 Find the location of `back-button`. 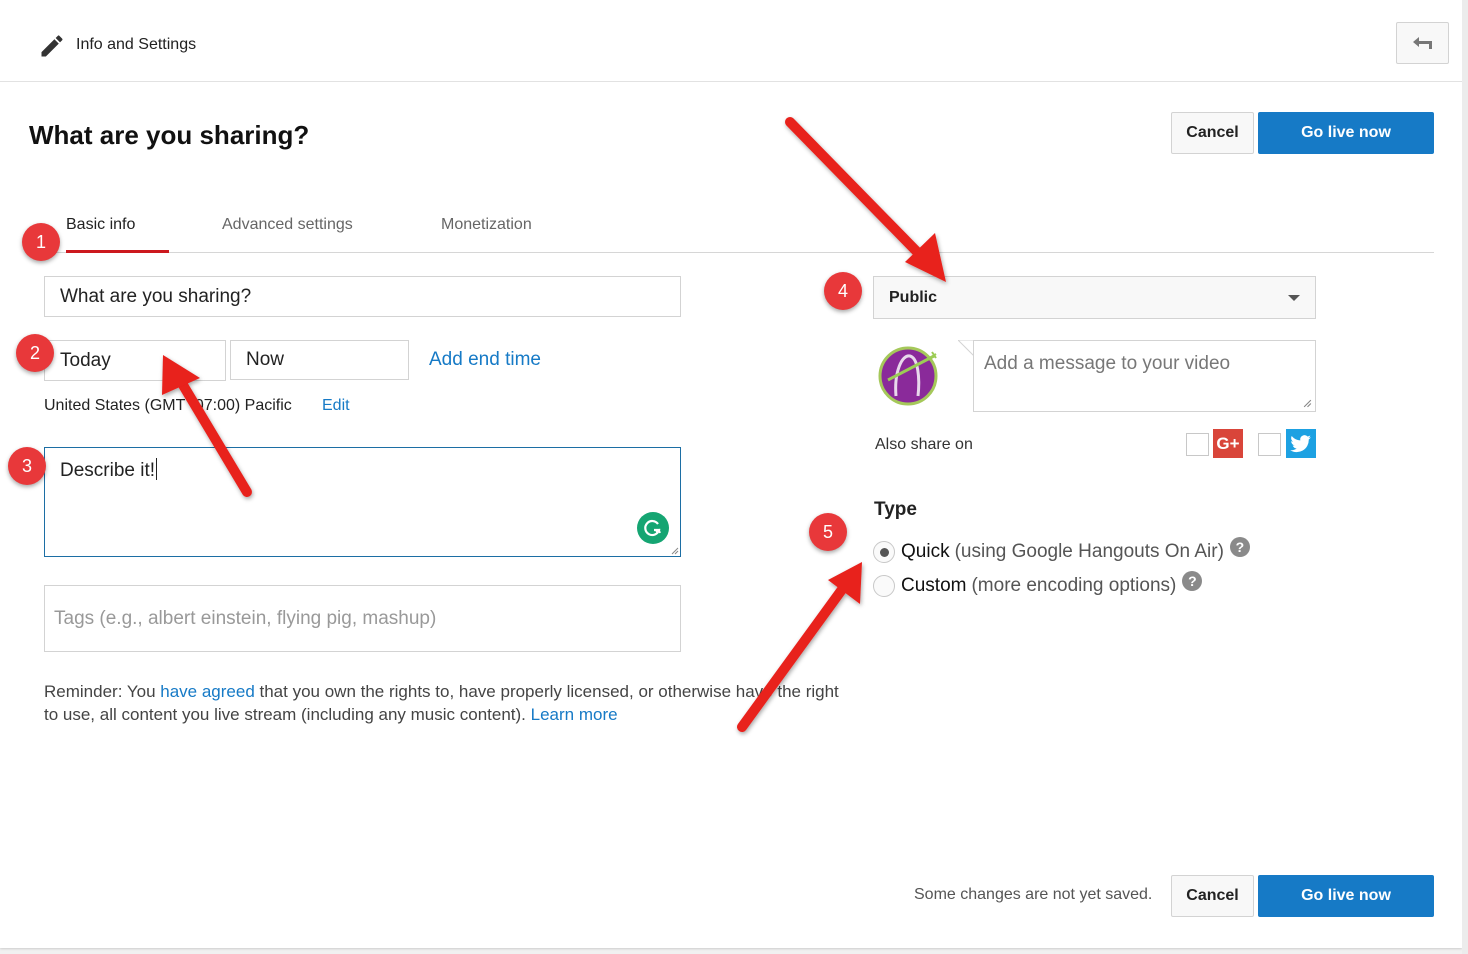

back-button is located at coordinates (1422, 43).